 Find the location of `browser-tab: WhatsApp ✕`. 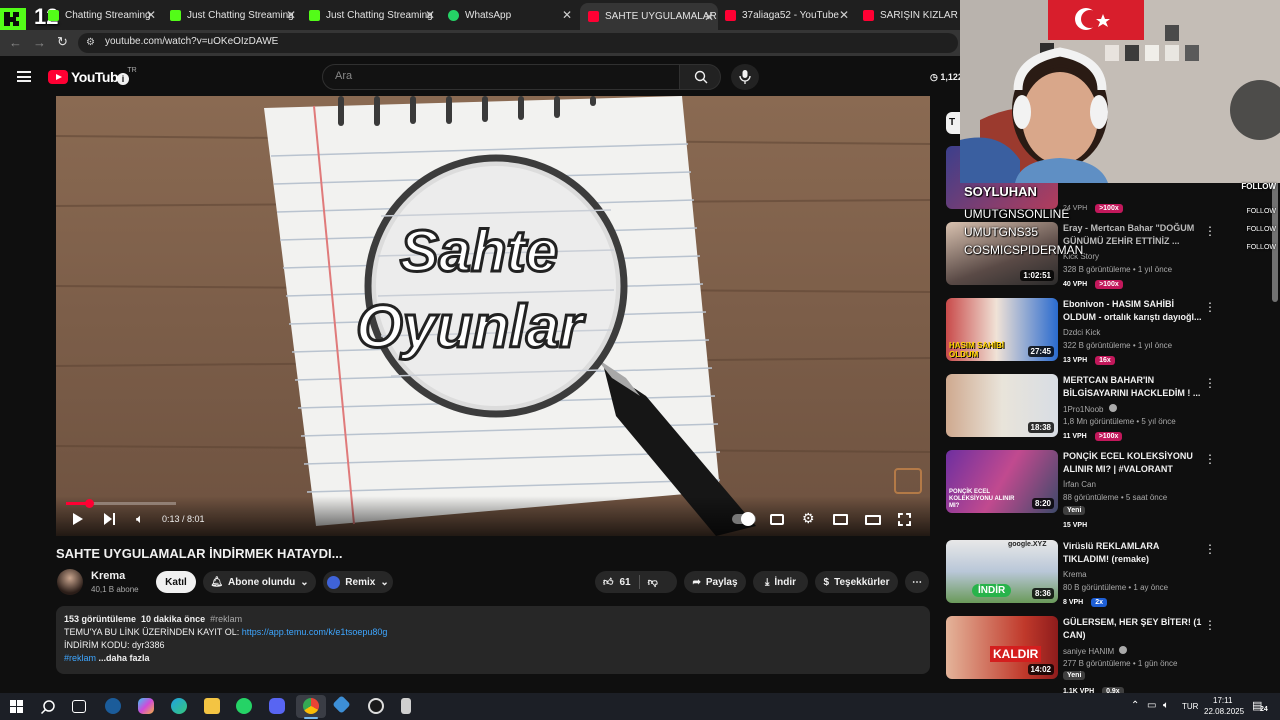

browser-tab: WhatsApp ✕ is located at coordinates (512, 15).